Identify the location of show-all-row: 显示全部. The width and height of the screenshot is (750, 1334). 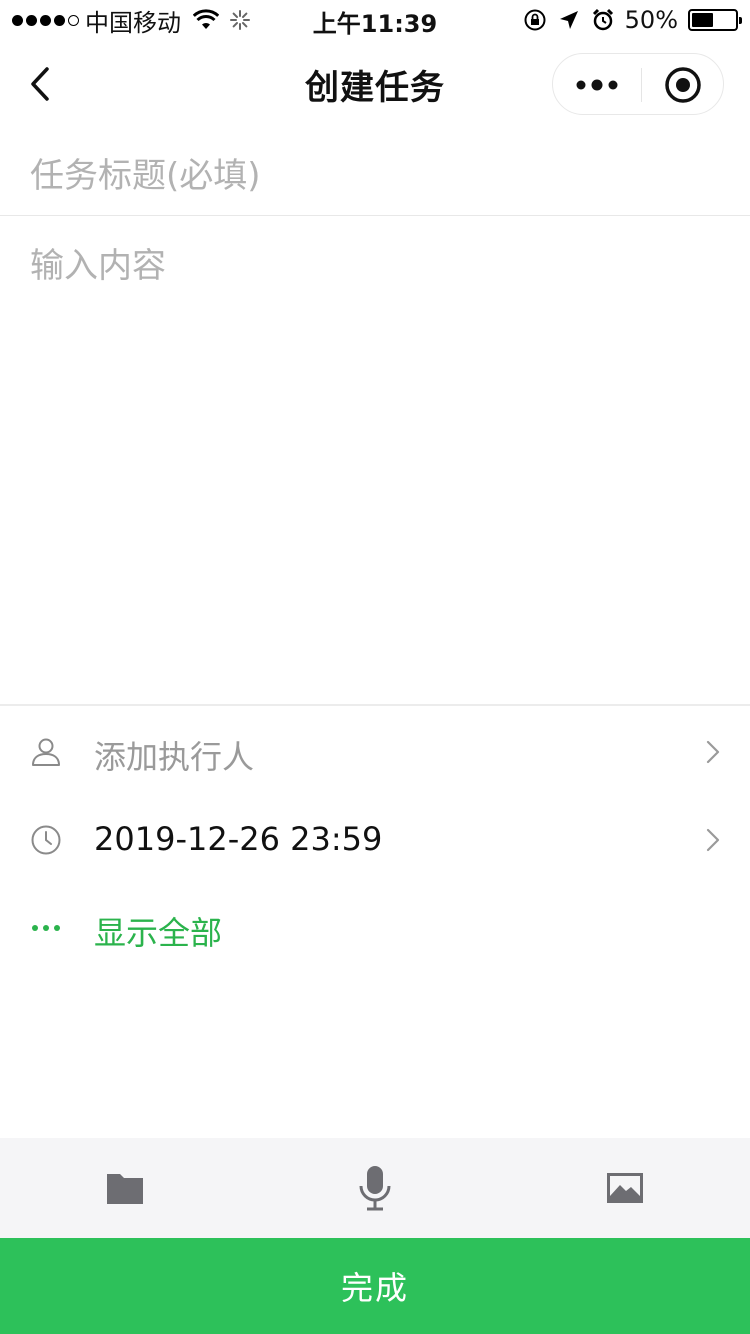
(375, 928).